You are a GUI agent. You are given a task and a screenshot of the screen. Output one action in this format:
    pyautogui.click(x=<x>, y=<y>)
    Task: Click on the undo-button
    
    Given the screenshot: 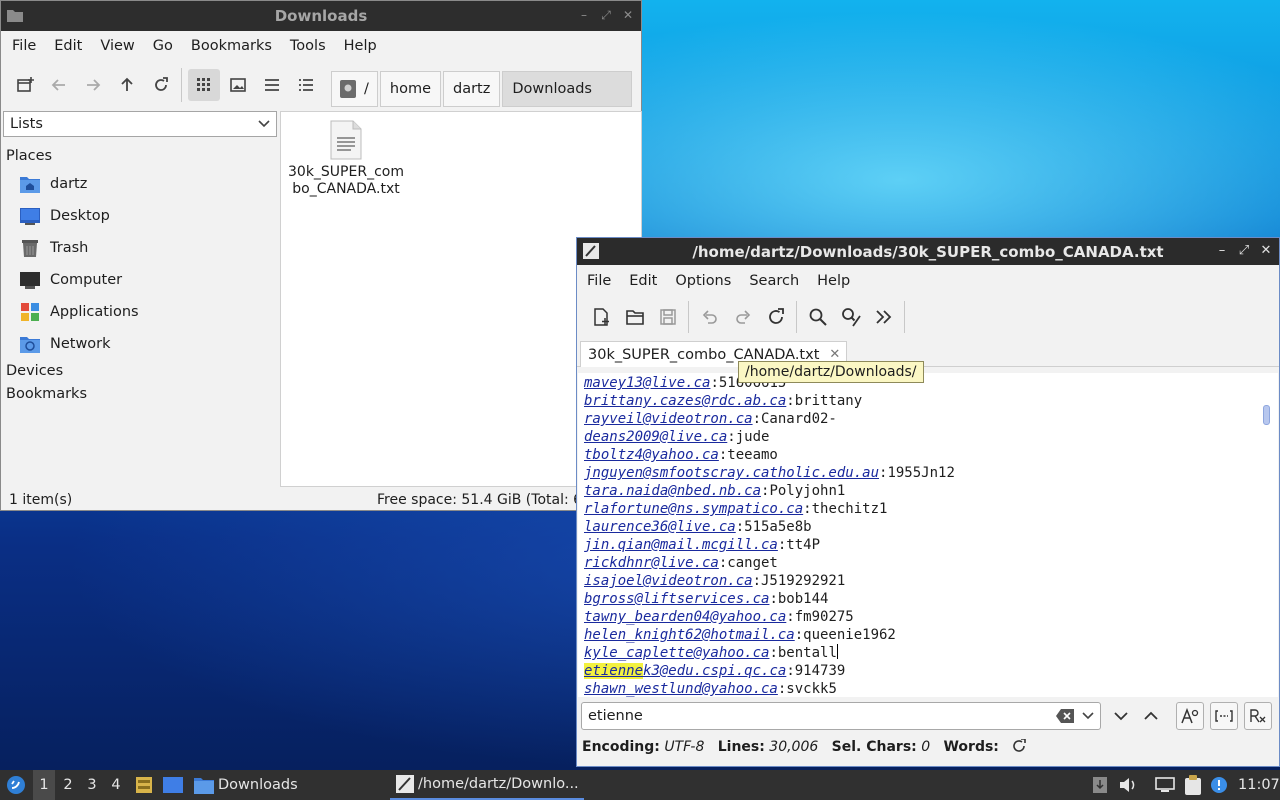 What is the action you would take?
    pyautogui.click(x=710, y=317)
    